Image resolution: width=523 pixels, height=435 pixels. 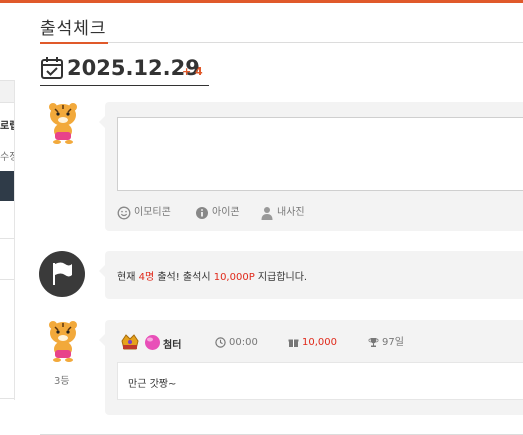 I want to click on comment-textarea, so click(x=320, y=154).